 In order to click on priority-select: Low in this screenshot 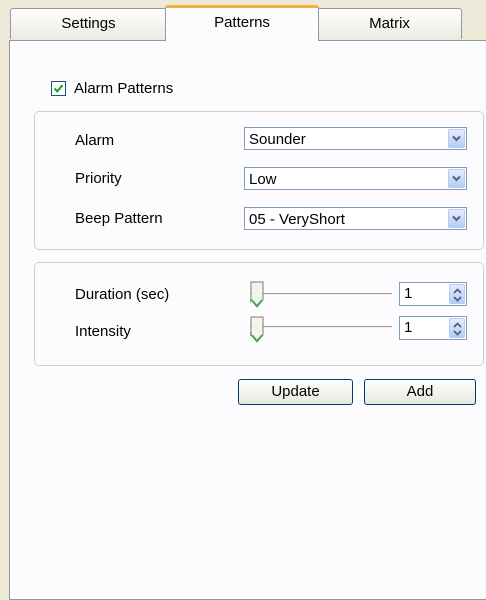, I will do `click(355, 178)`.